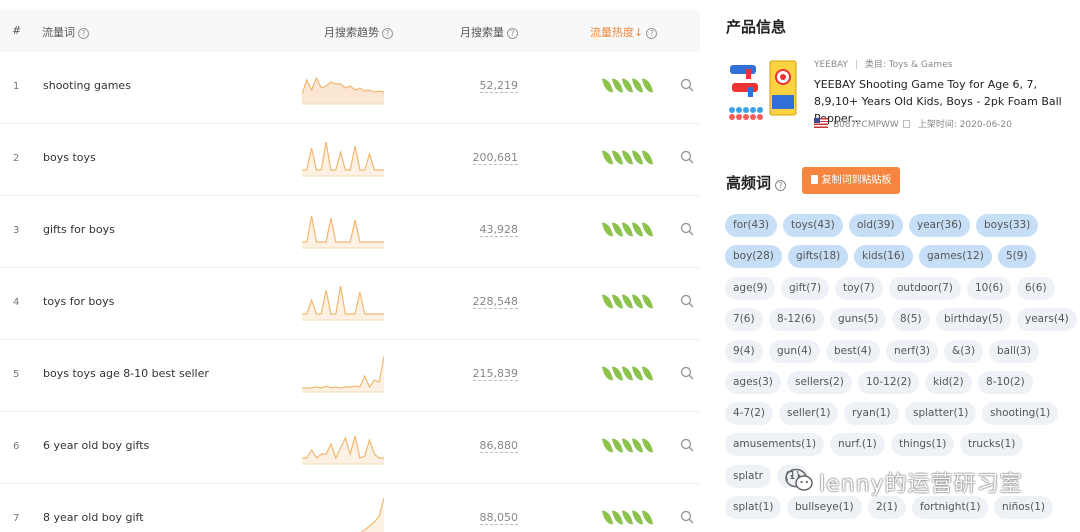  I want to click on keyword-tag: 10(6), so click(989, 288).